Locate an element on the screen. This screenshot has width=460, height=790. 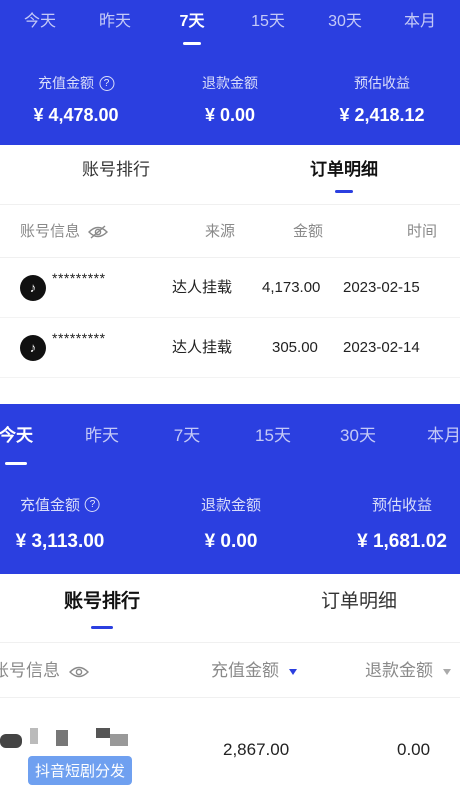
eye-icon is located at coordinates (78, 672).